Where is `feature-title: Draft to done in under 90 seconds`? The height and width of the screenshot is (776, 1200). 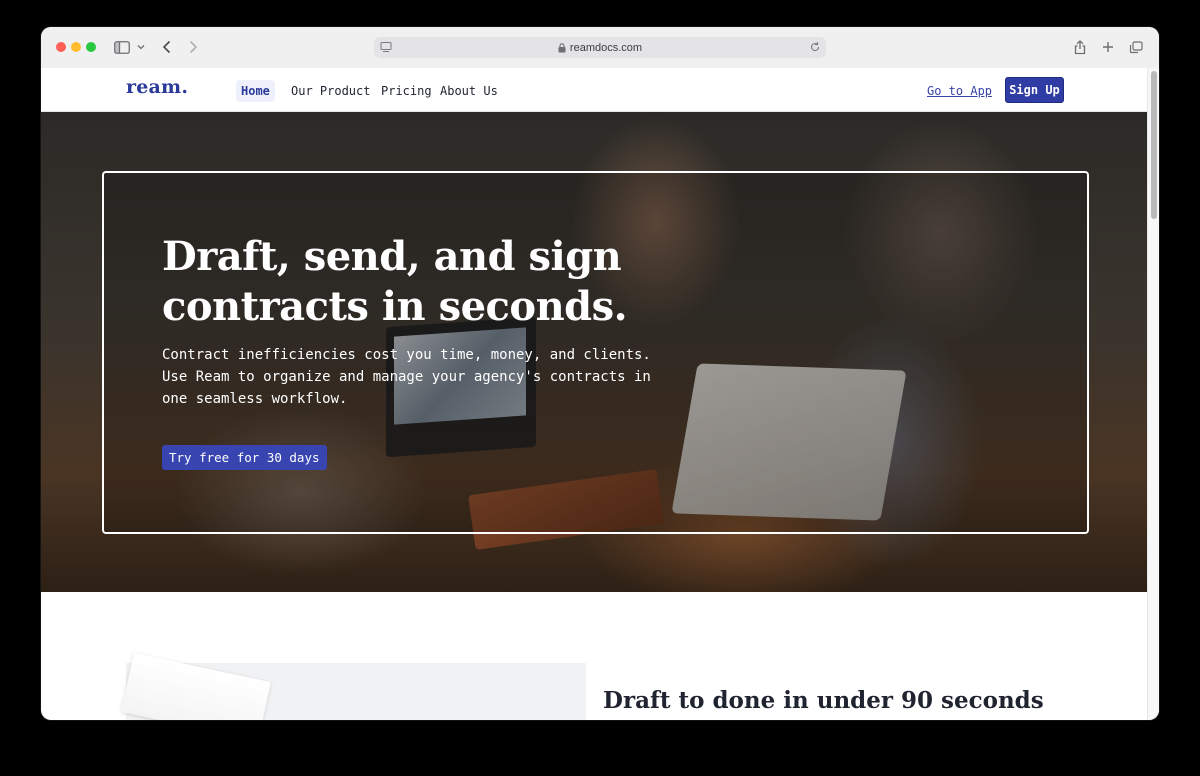 feature-title: Draft to done in under 90 seconds is located at coordinates (823, 700).